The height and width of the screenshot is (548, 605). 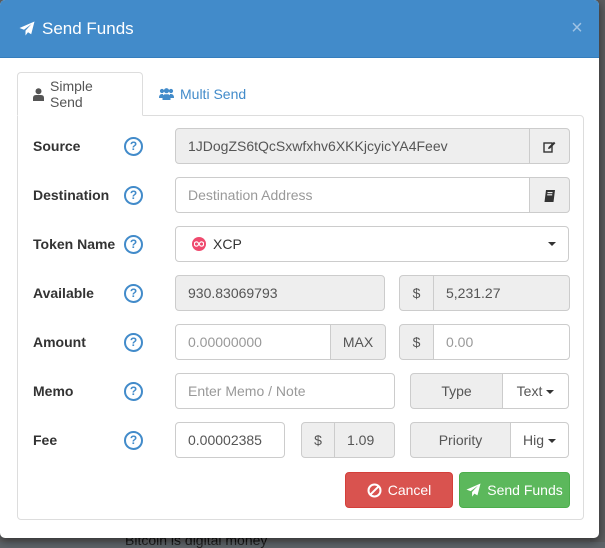 I want to click on cancel-button: Cancel, so click(x=399, y=490).